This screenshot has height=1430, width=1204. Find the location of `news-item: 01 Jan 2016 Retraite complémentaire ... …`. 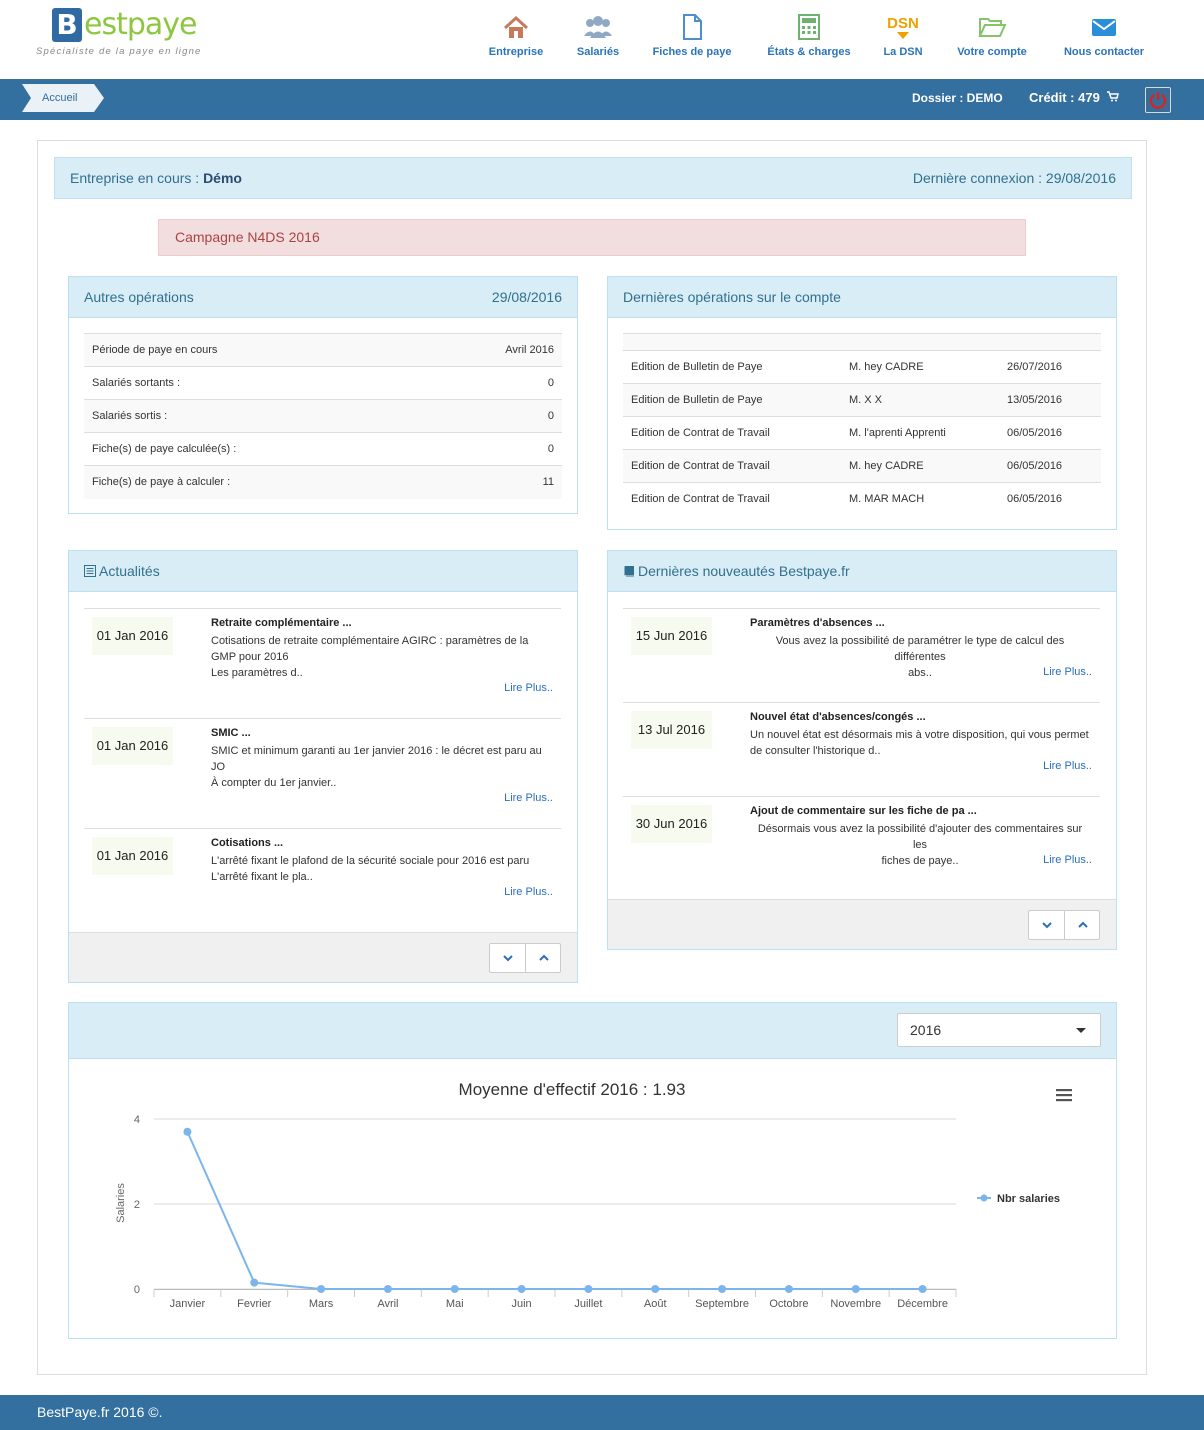

news-item: 01 Jan 2016 Retraite complémentaire ... … is located at coordinates (322, 663).